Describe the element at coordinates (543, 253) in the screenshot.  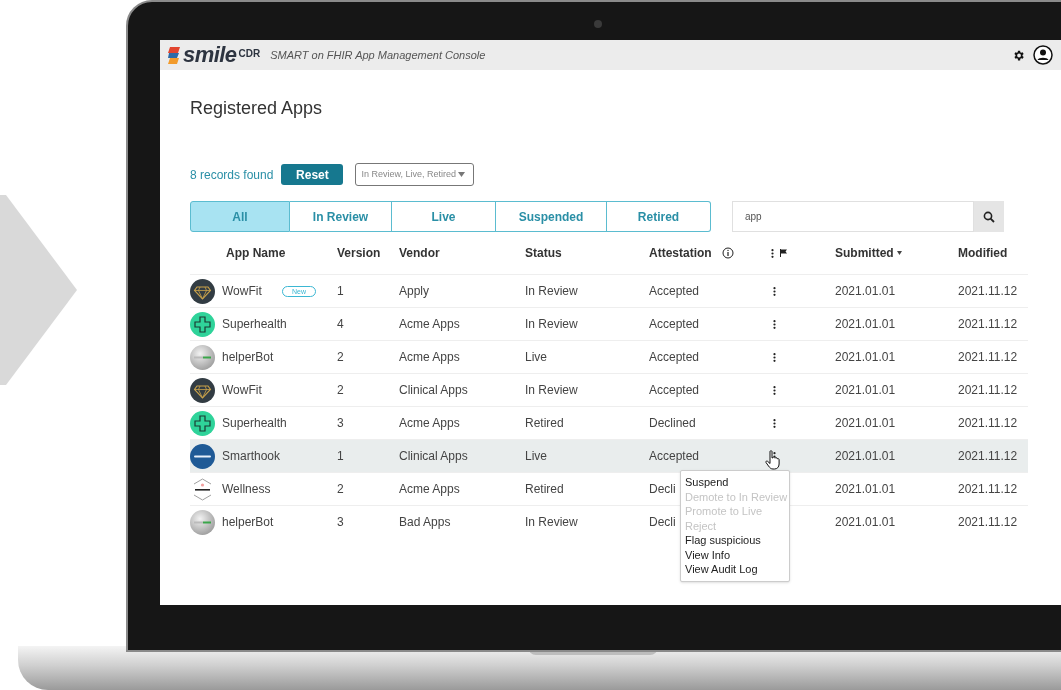
I see `column-header: Status` at that location.